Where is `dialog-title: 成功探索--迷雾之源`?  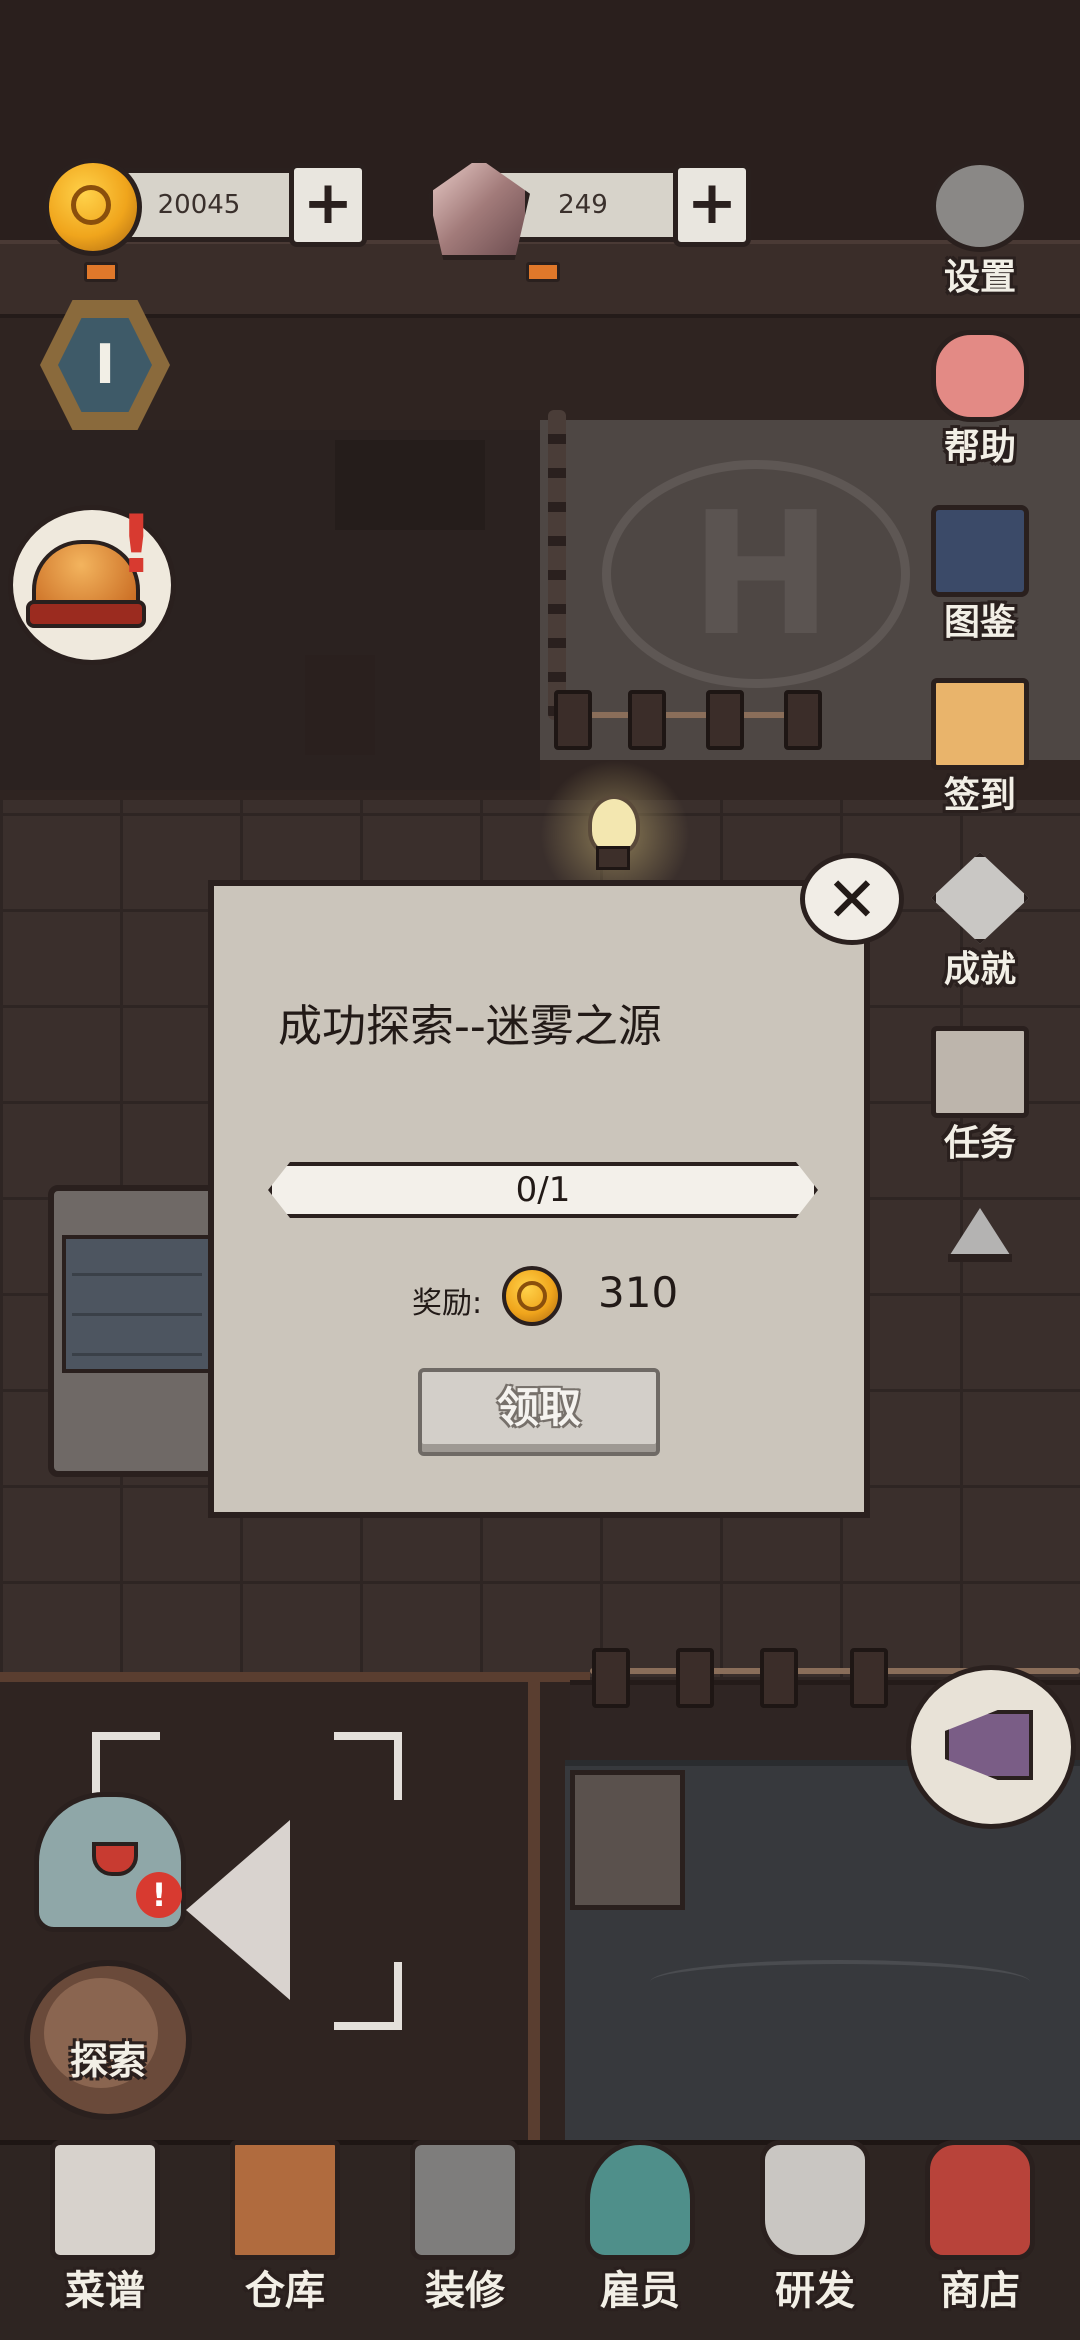 dialog-title: 成功探索--迷雾之源 is located at coordinates (470, 1026).